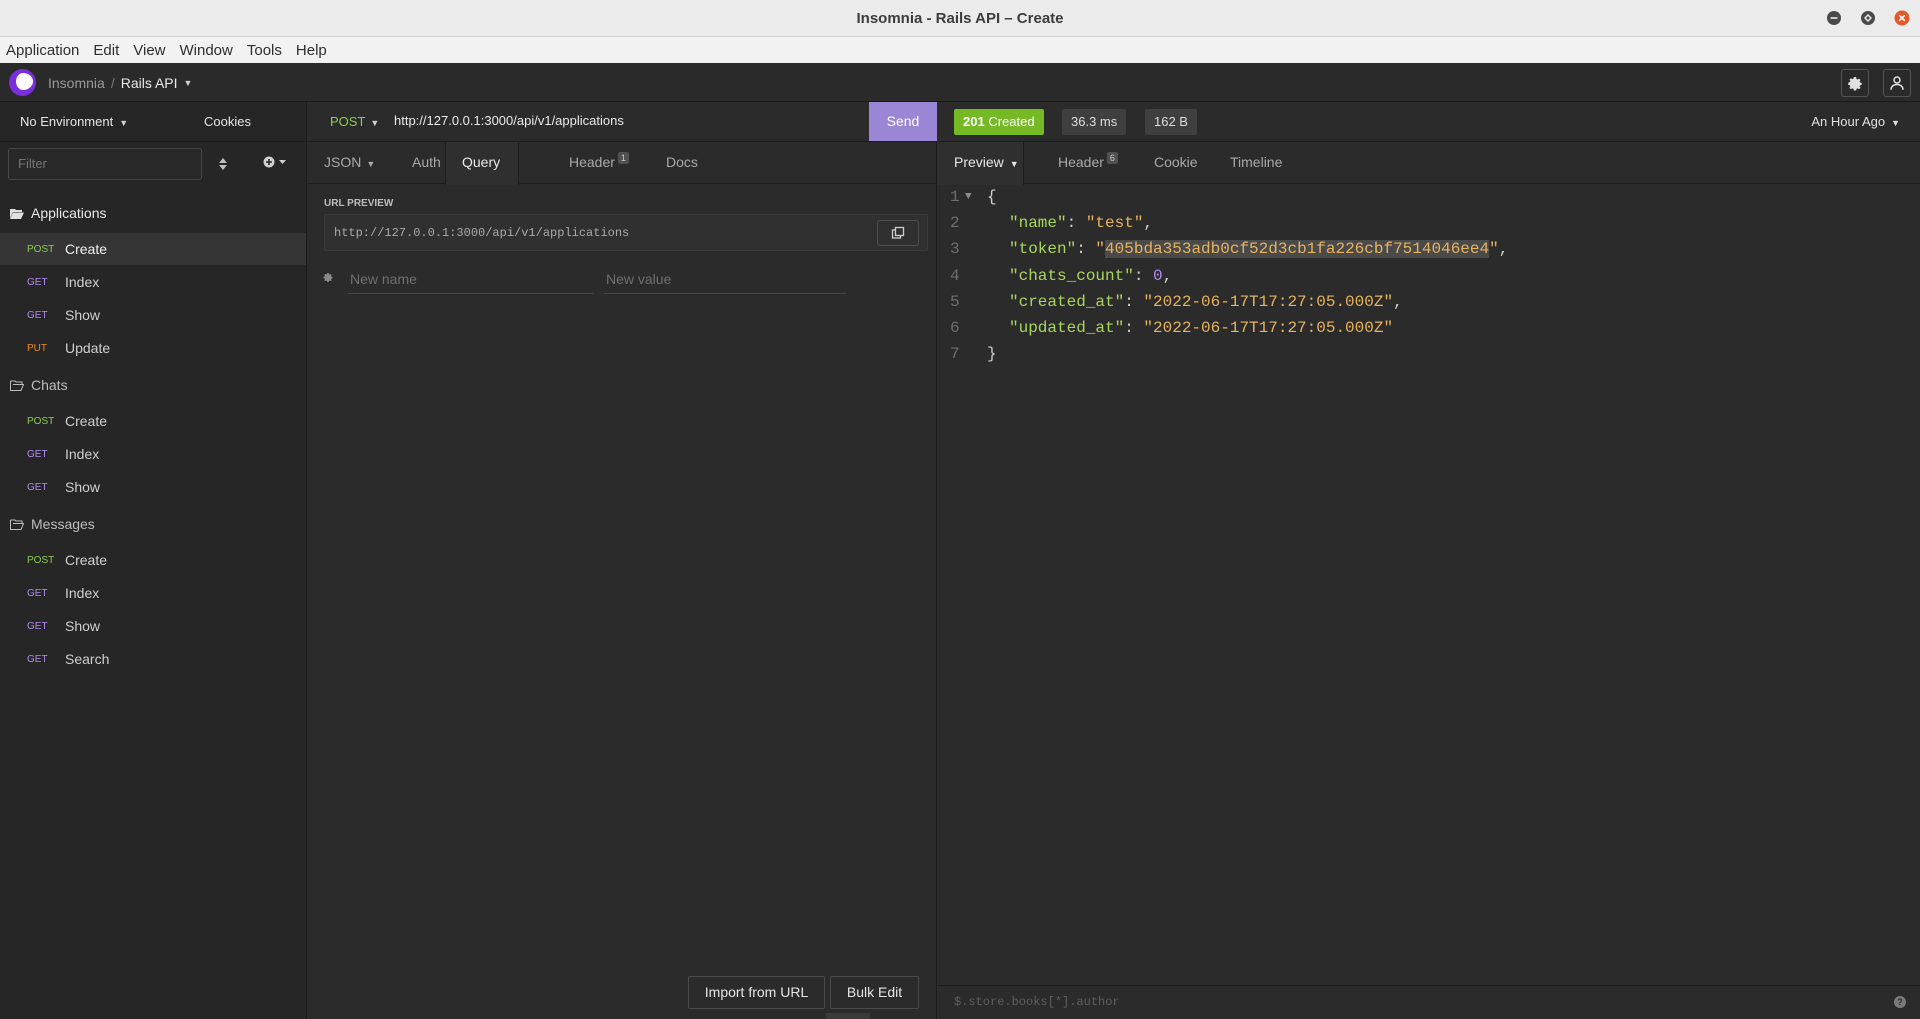 The height and width of the screenshot is (1019, 1920). I want to click on sidebar-request-chats-index: GET Index, so click(153, 454).